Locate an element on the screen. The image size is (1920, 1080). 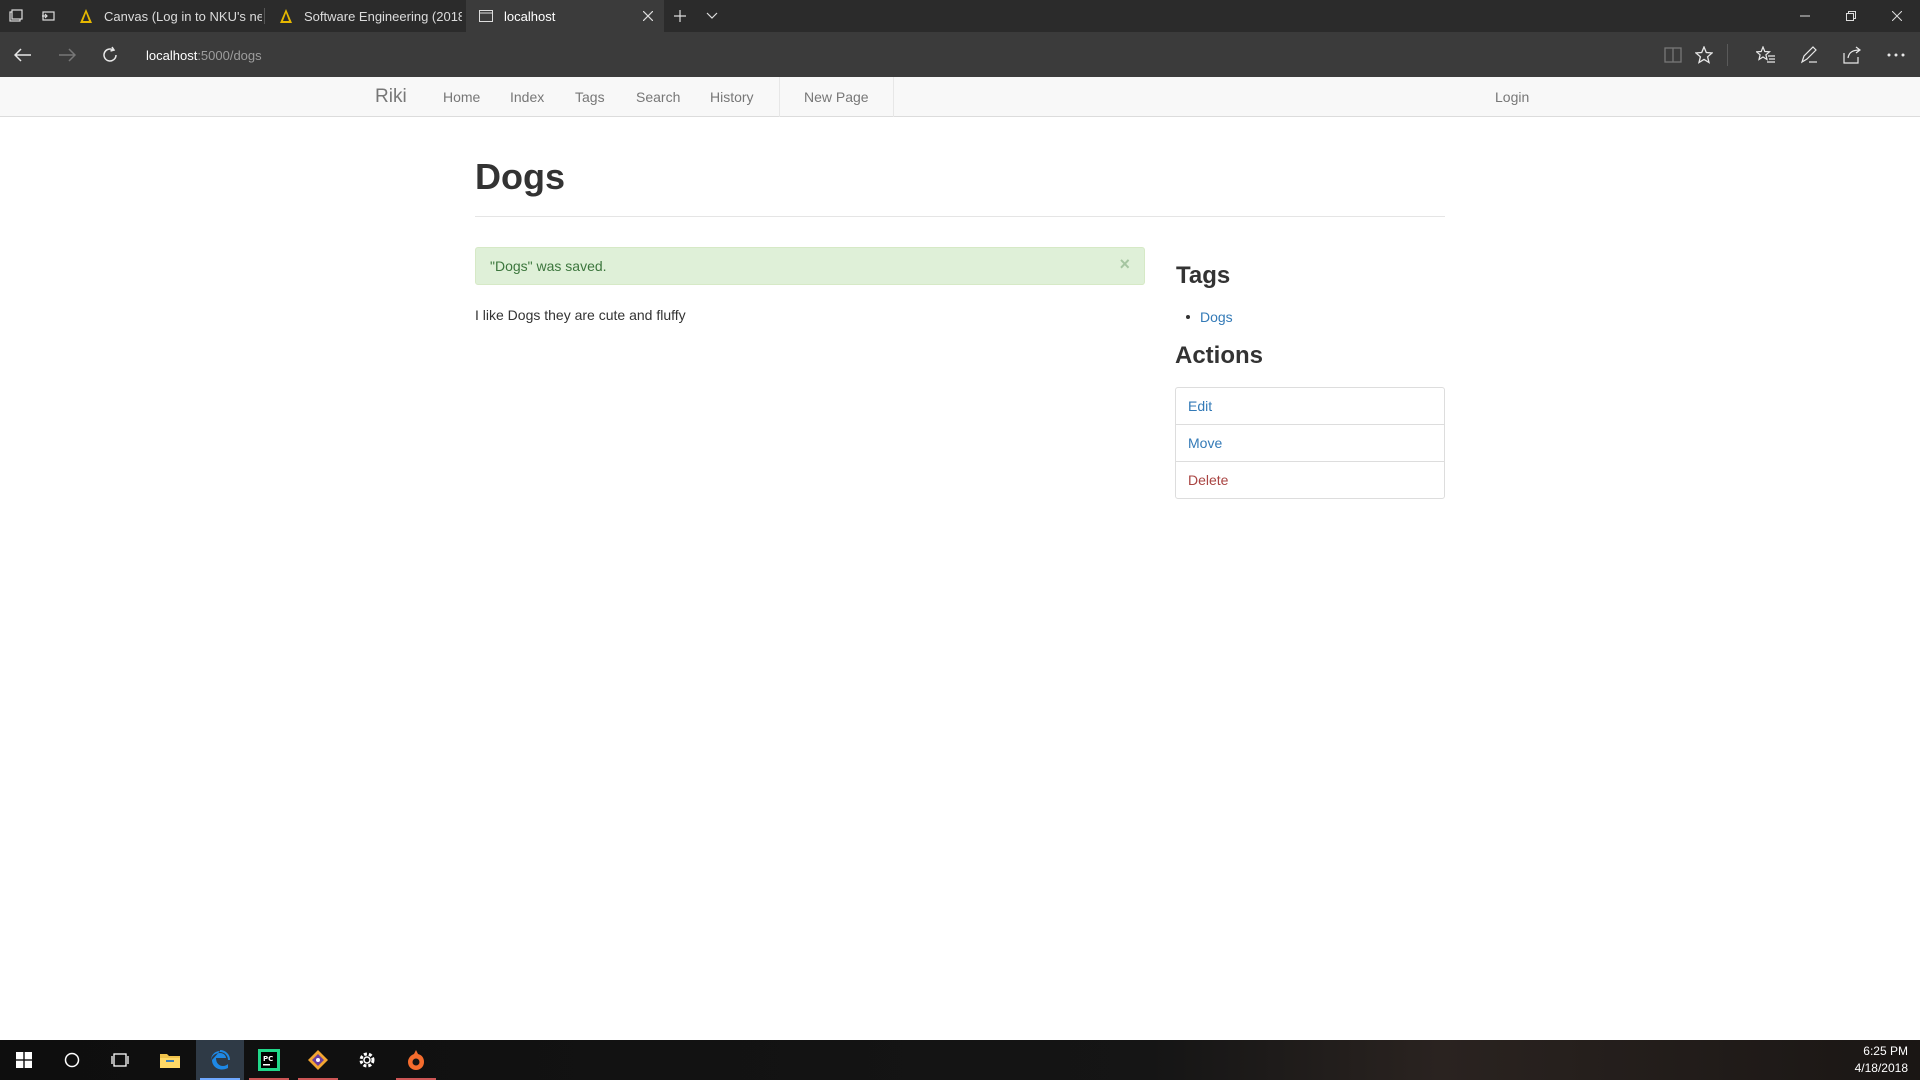
tab-localhost: localhost is located at coordinates (565, 16).